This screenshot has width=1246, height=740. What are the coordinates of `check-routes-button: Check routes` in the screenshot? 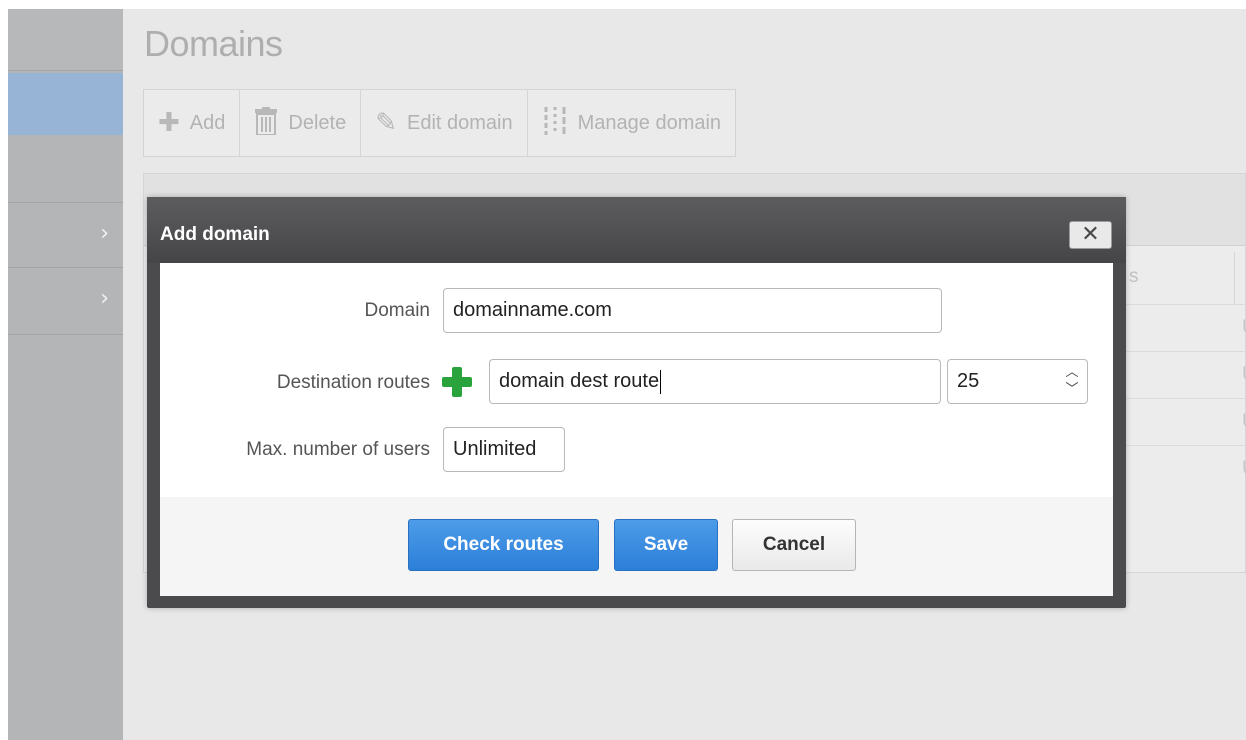 It's located at (503, 545).